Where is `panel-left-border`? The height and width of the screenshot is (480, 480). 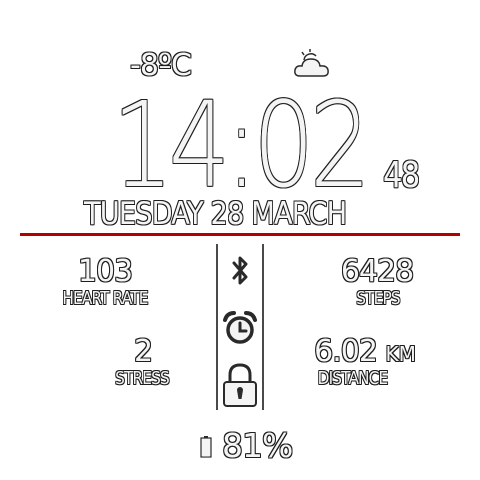 panel-left-border is located at coordinates (217, 327).